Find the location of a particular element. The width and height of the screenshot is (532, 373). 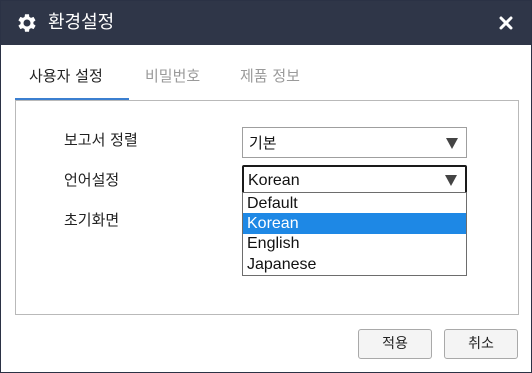

dialog-title: 환경설정 is located at coordinates (81, 22).